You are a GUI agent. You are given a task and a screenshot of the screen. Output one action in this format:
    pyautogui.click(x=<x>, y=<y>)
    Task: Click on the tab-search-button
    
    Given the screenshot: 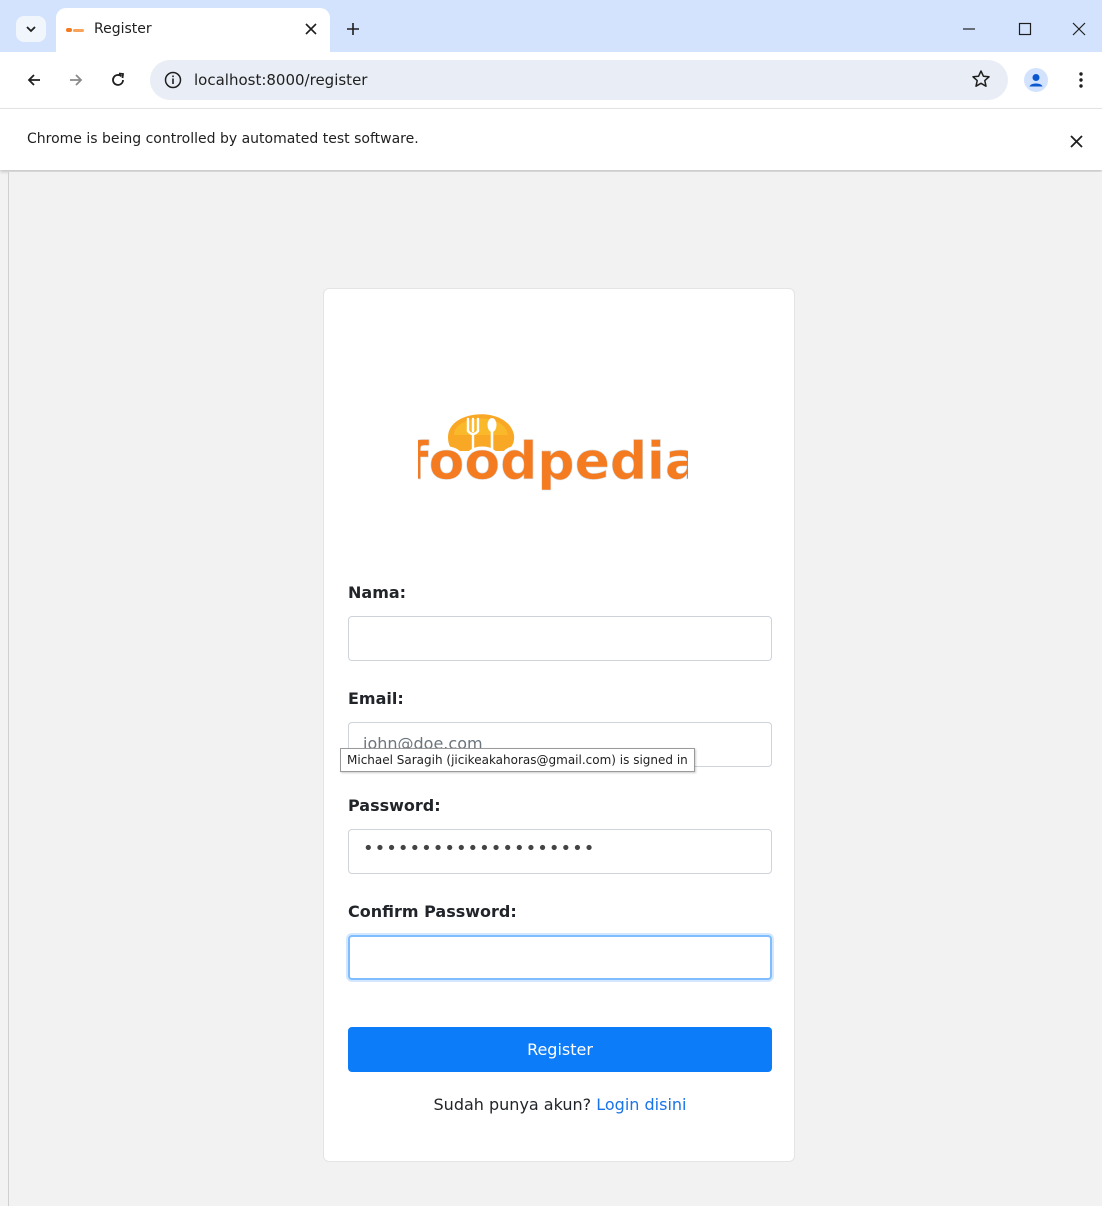 What is the action you would take?
    pyautogui.click(x=31, y=29)
    